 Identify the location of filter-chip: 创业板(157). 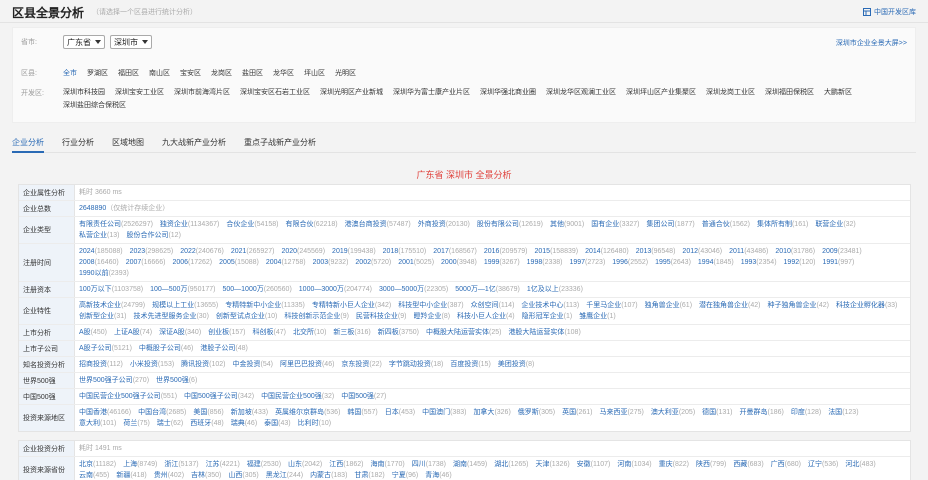
(226, 332).